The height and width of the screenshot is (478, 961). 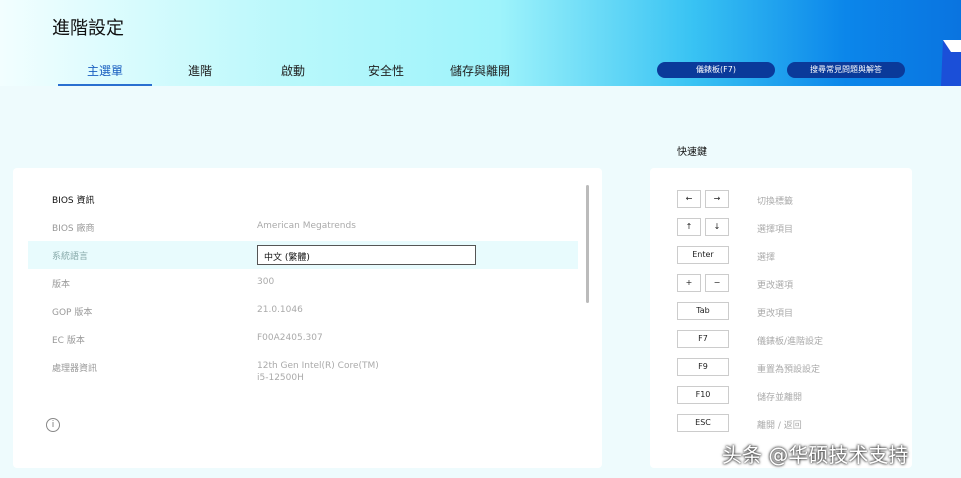 What do you see at coordinates (105, 74) in the screenshot?
I see `tab-main: 主選單` at bounding box center [105, 74].